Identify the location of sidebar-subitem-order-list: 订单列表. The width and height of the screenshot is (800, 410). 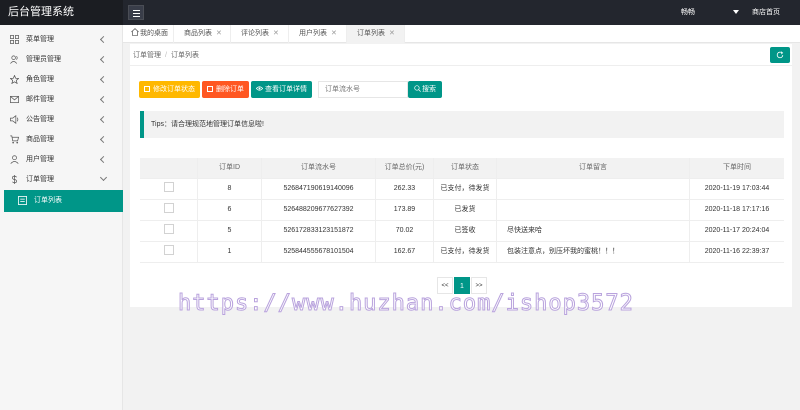
(63, 201).